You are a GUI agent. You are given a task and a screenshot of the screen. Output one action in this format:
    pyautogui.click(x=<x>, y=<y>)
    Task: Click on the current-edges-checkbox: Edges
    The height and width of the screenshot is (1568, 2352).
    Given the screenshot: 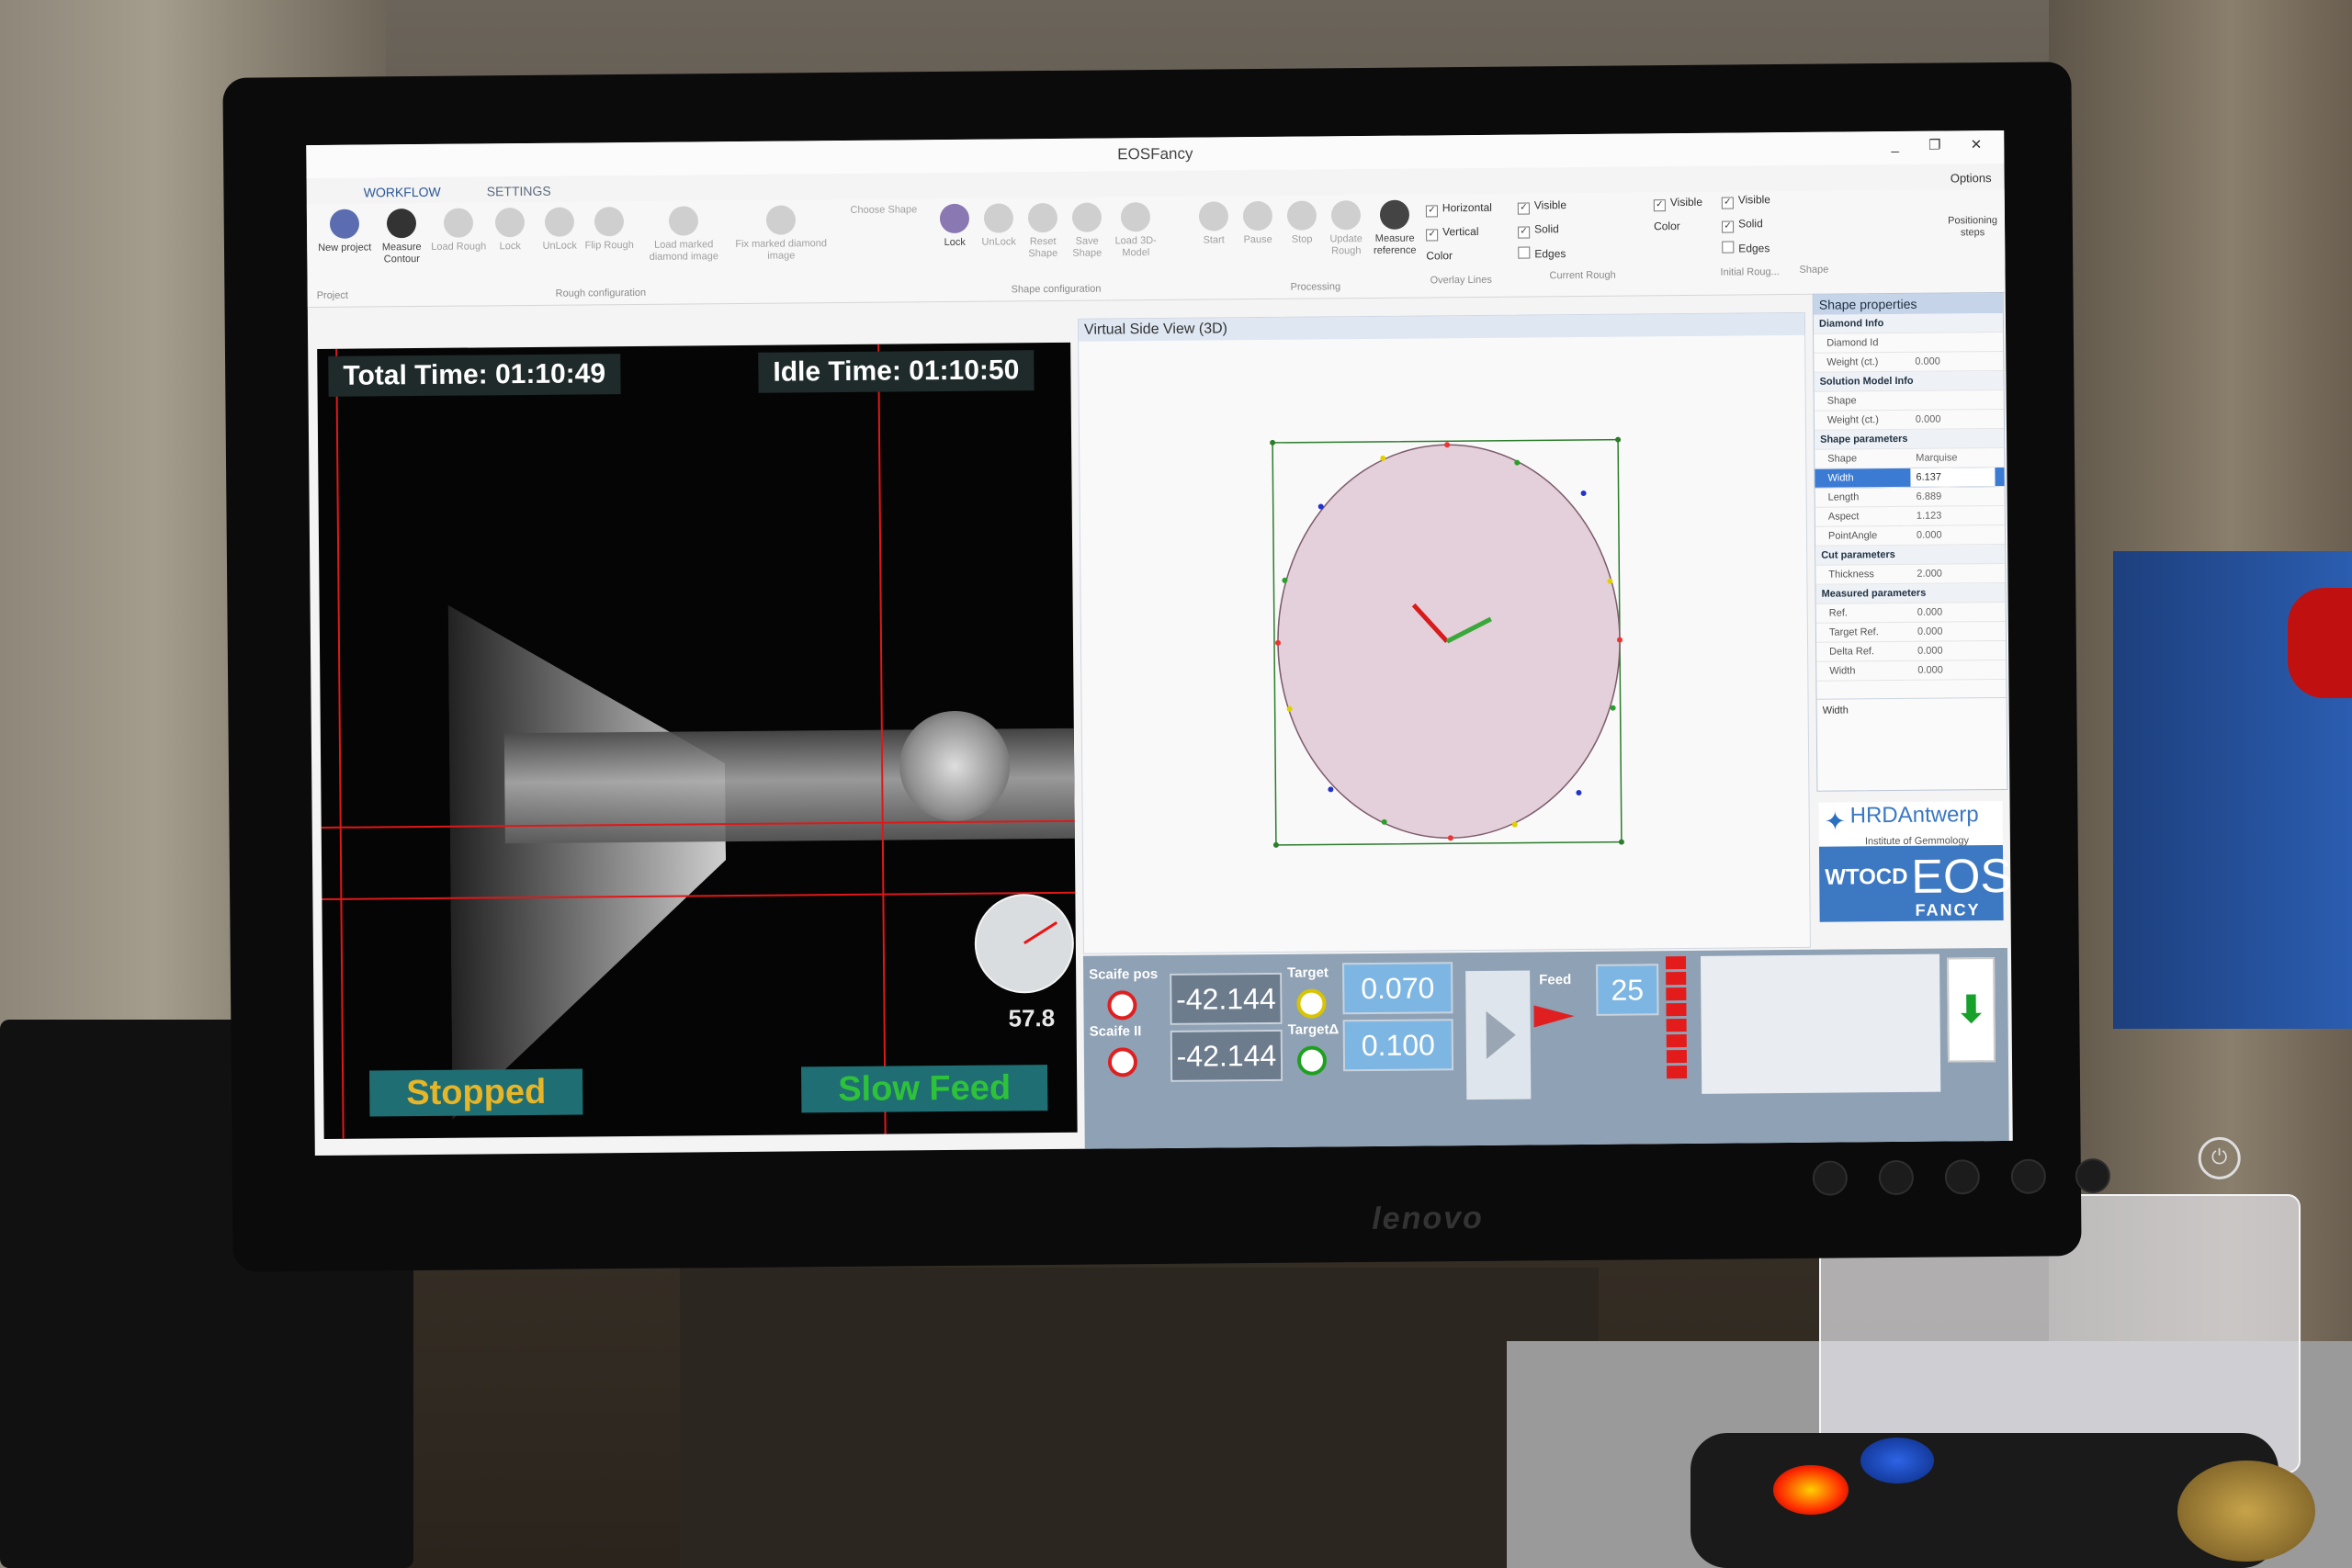 What is the action you would take?
    pyautogui.click(x=1542, y=253)
    